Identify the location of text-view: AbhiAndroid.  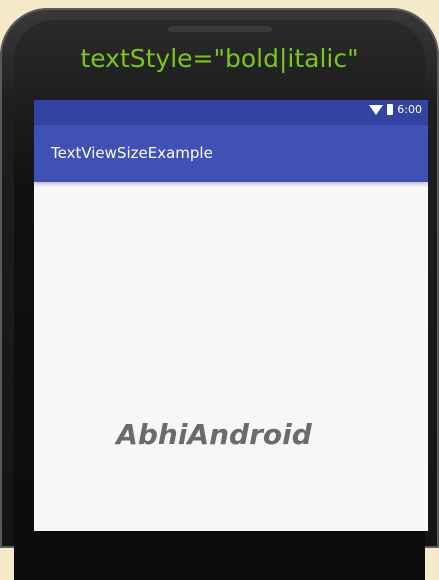
(214, 434).